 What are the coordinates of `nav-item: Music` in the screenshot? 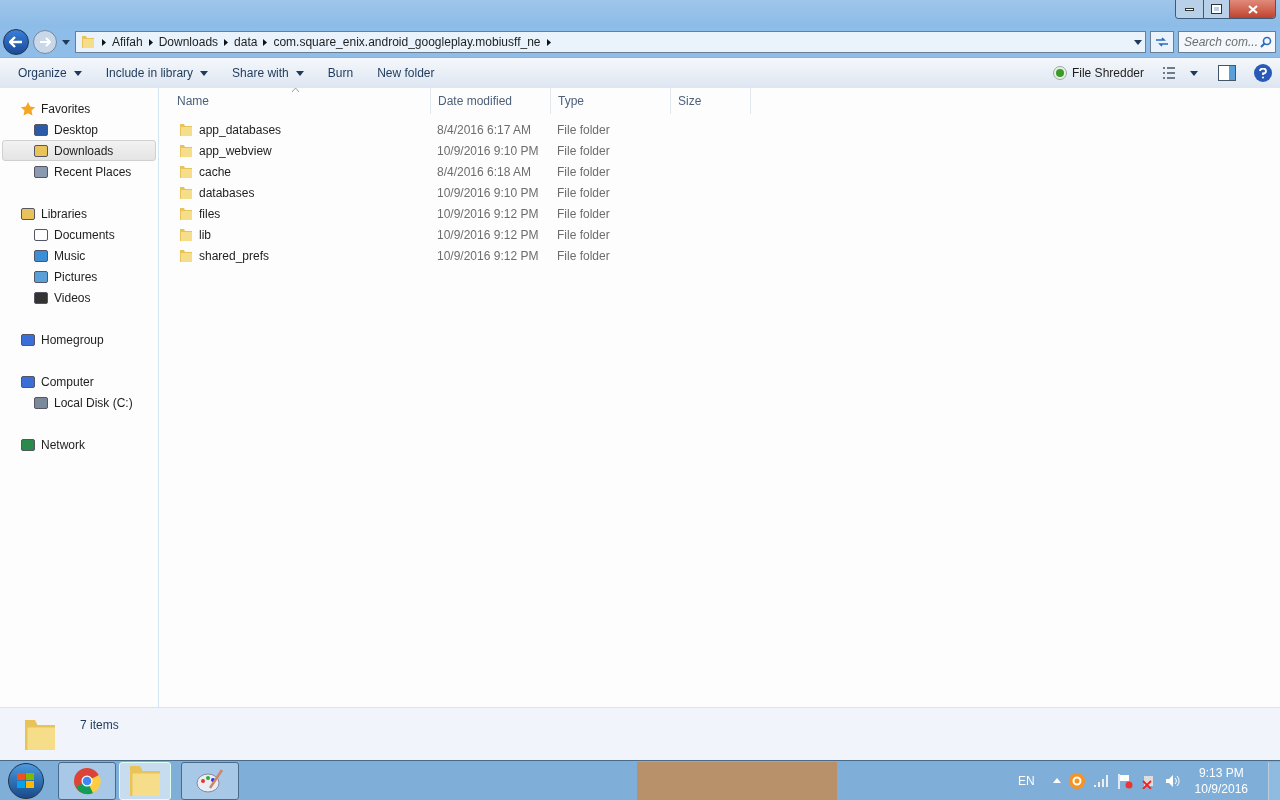 It's located at (79, 255).